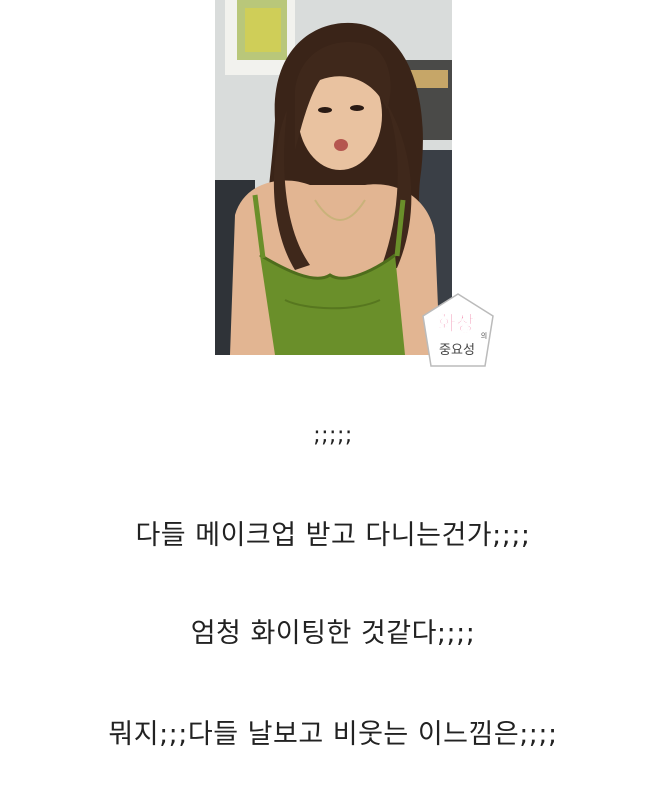 The image size is (666, 792). I want to click on text-line-4: 뭐지;;;다들 날보고 비웃는 이느낌은;;;;, so click(333, 734).